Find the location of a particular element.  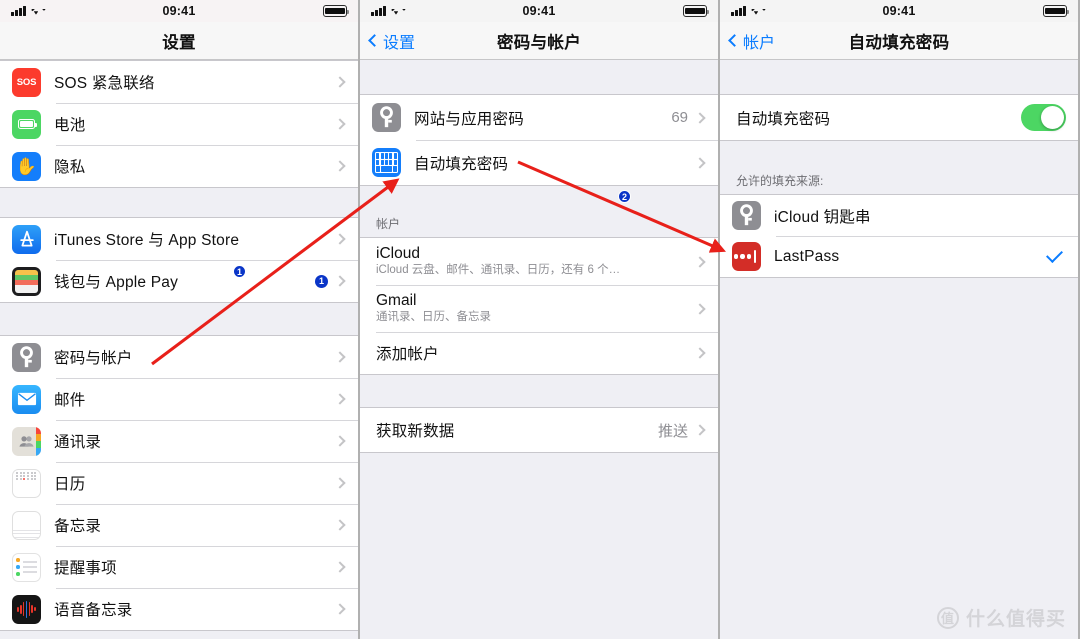

annotation-marker-2: 2 is located at coordinates (624, 196).